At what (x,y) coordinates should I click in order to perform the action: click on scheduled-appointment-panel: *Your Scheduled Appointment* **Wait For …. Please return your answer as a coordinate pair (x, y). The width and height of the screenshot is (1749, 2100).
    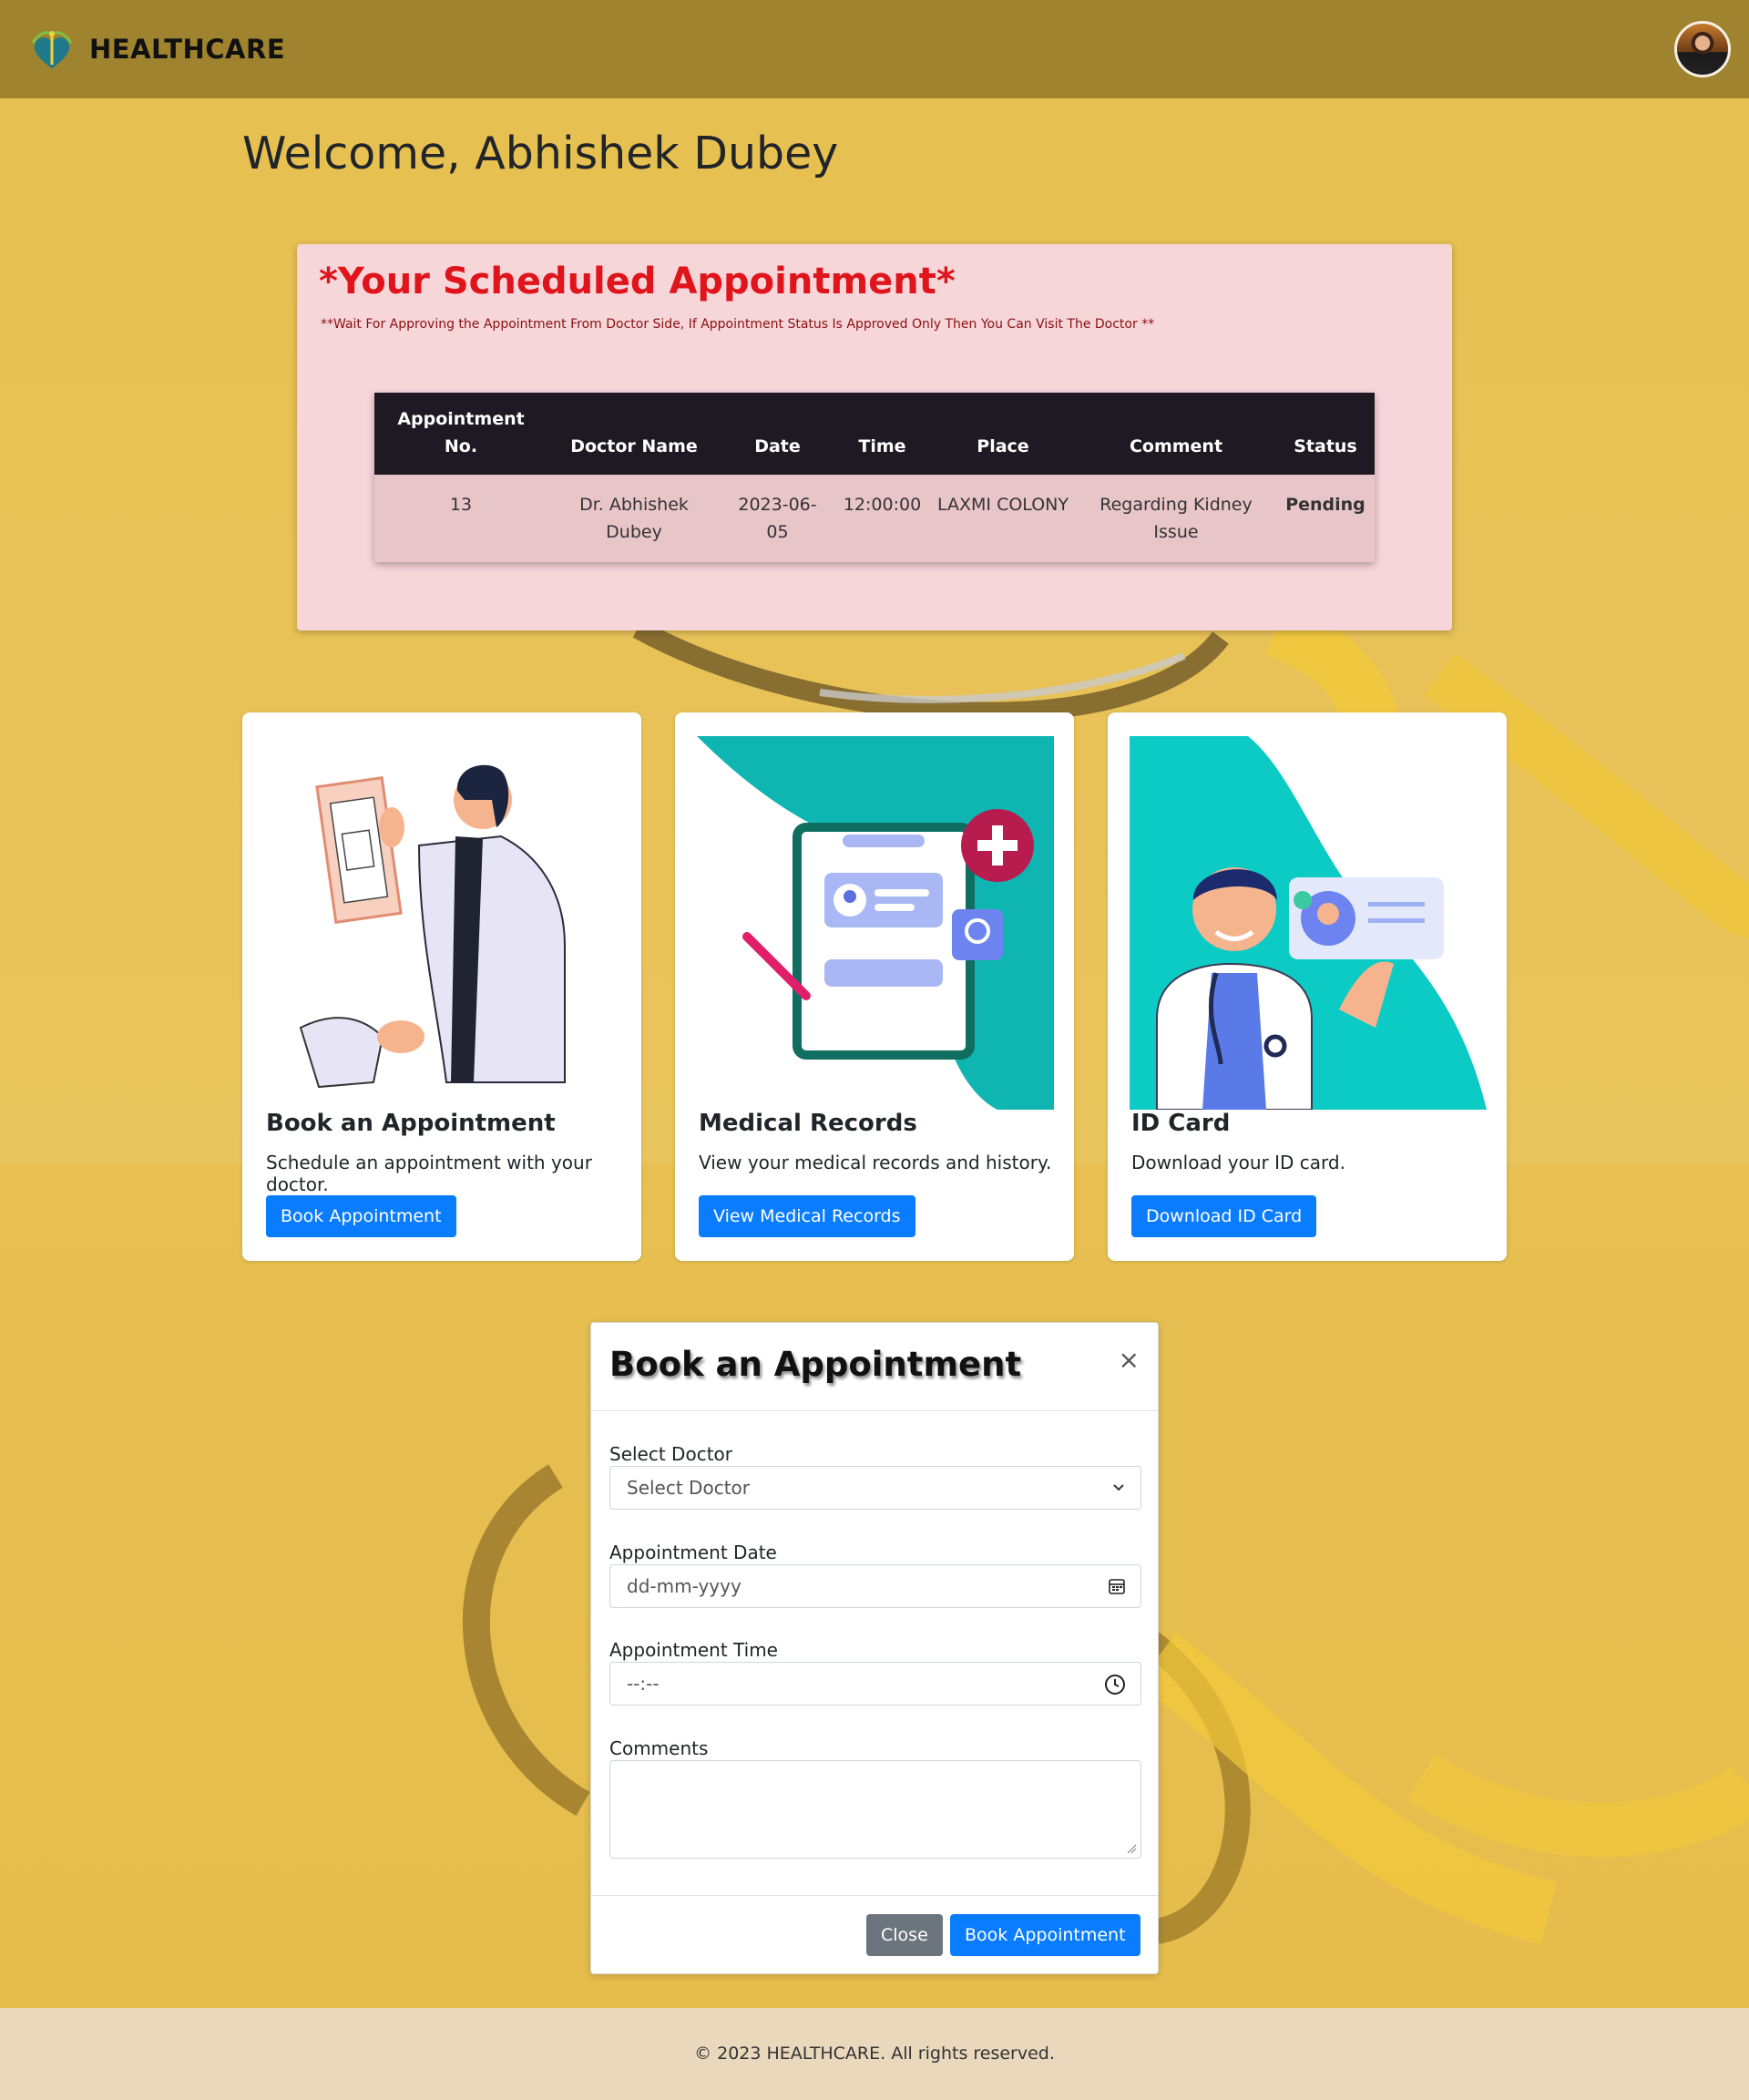
    Looking at the image, I should click on (874, 437).